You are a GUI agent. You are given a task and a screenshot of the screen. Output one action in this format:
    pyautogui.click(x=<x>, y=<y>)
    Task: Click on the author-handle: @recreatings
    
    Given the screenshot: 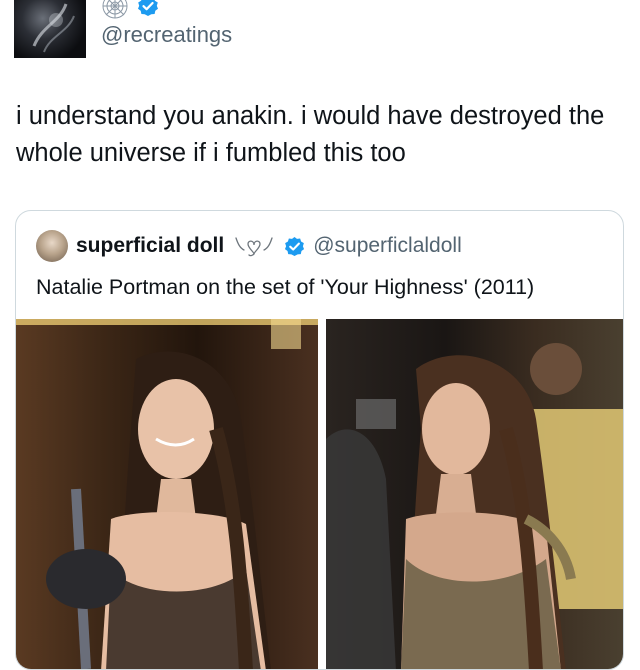 What is the action you would take?
    pyautogui.click(x=166, y=35)
    